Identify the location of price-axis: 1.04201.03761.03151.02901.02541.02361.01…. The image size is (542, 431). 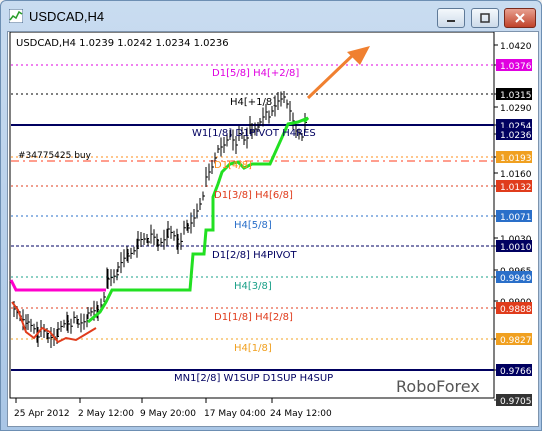
(513, 224).